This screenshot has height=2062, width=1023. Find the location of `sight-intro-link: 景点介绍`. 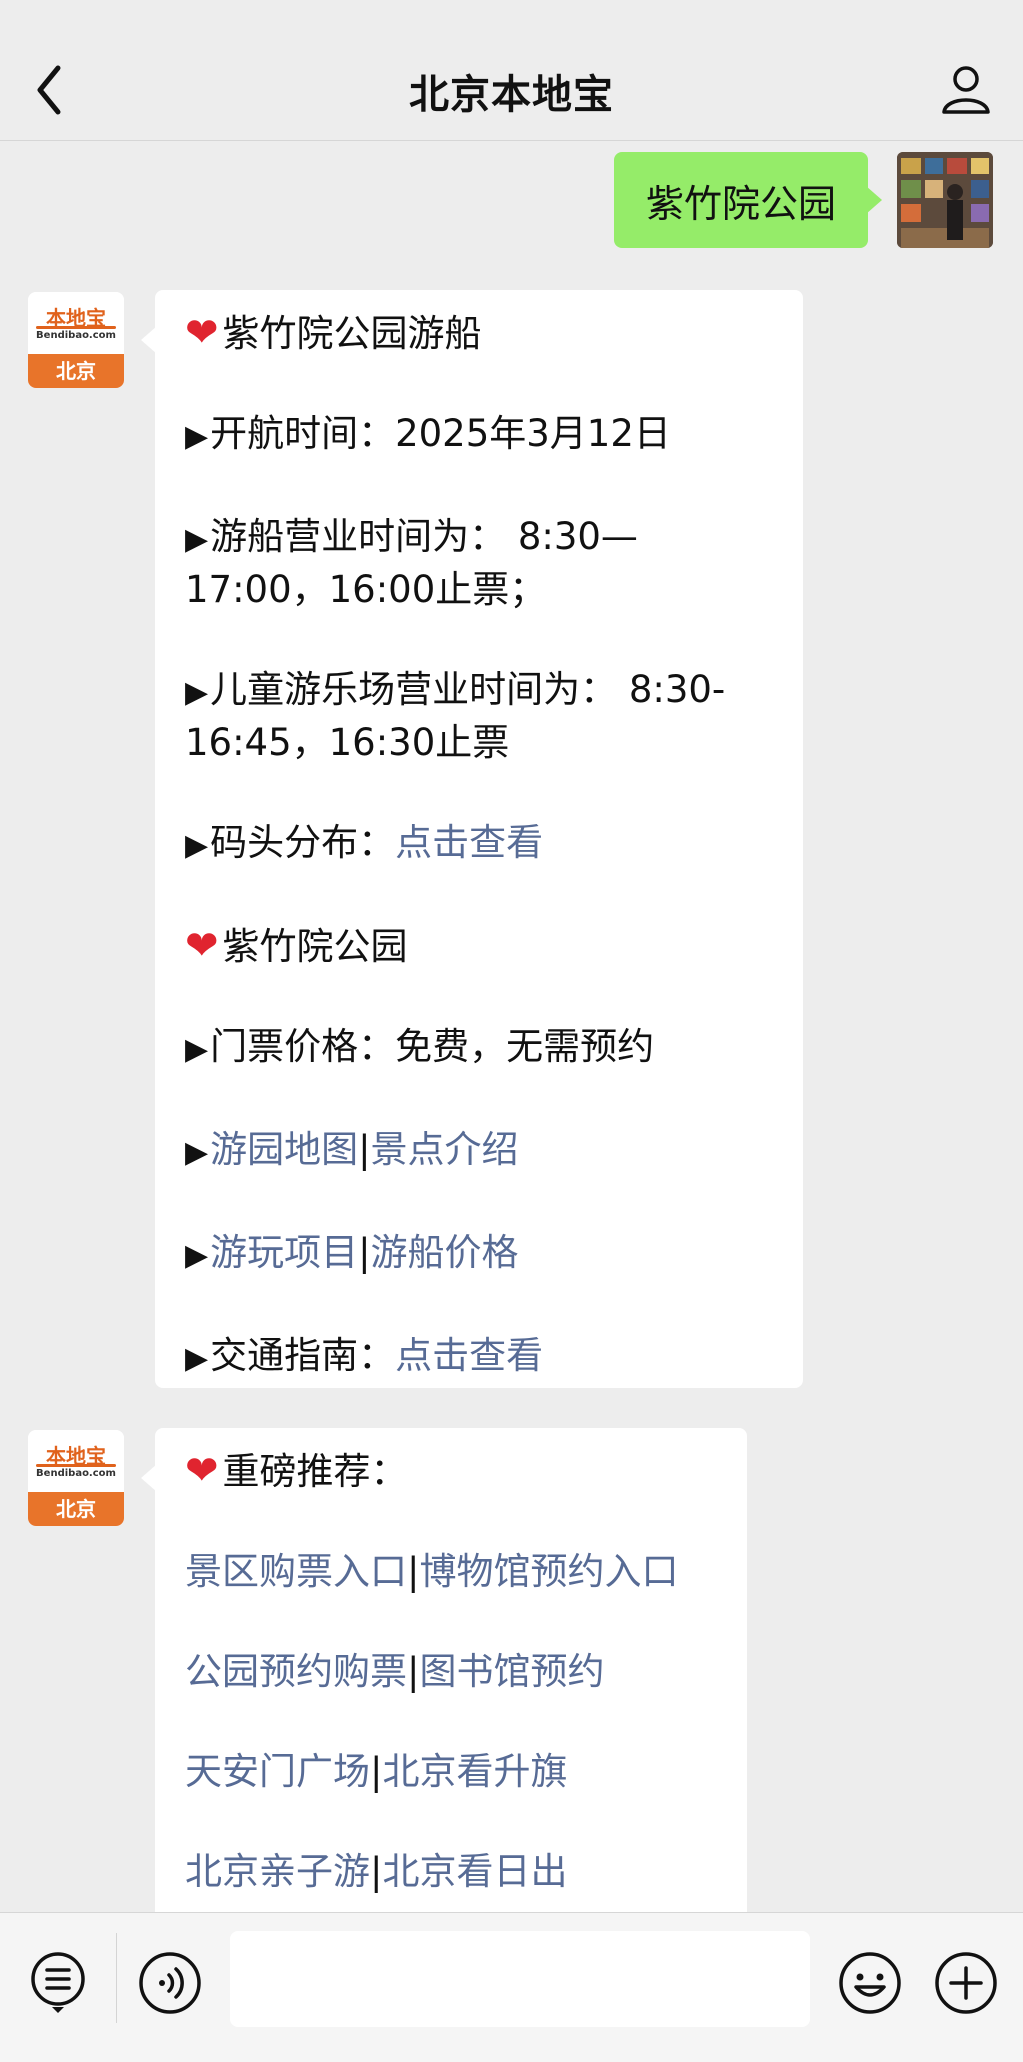

sight-intro-link: 景点介绍 is located at coordinates (445, 1149).